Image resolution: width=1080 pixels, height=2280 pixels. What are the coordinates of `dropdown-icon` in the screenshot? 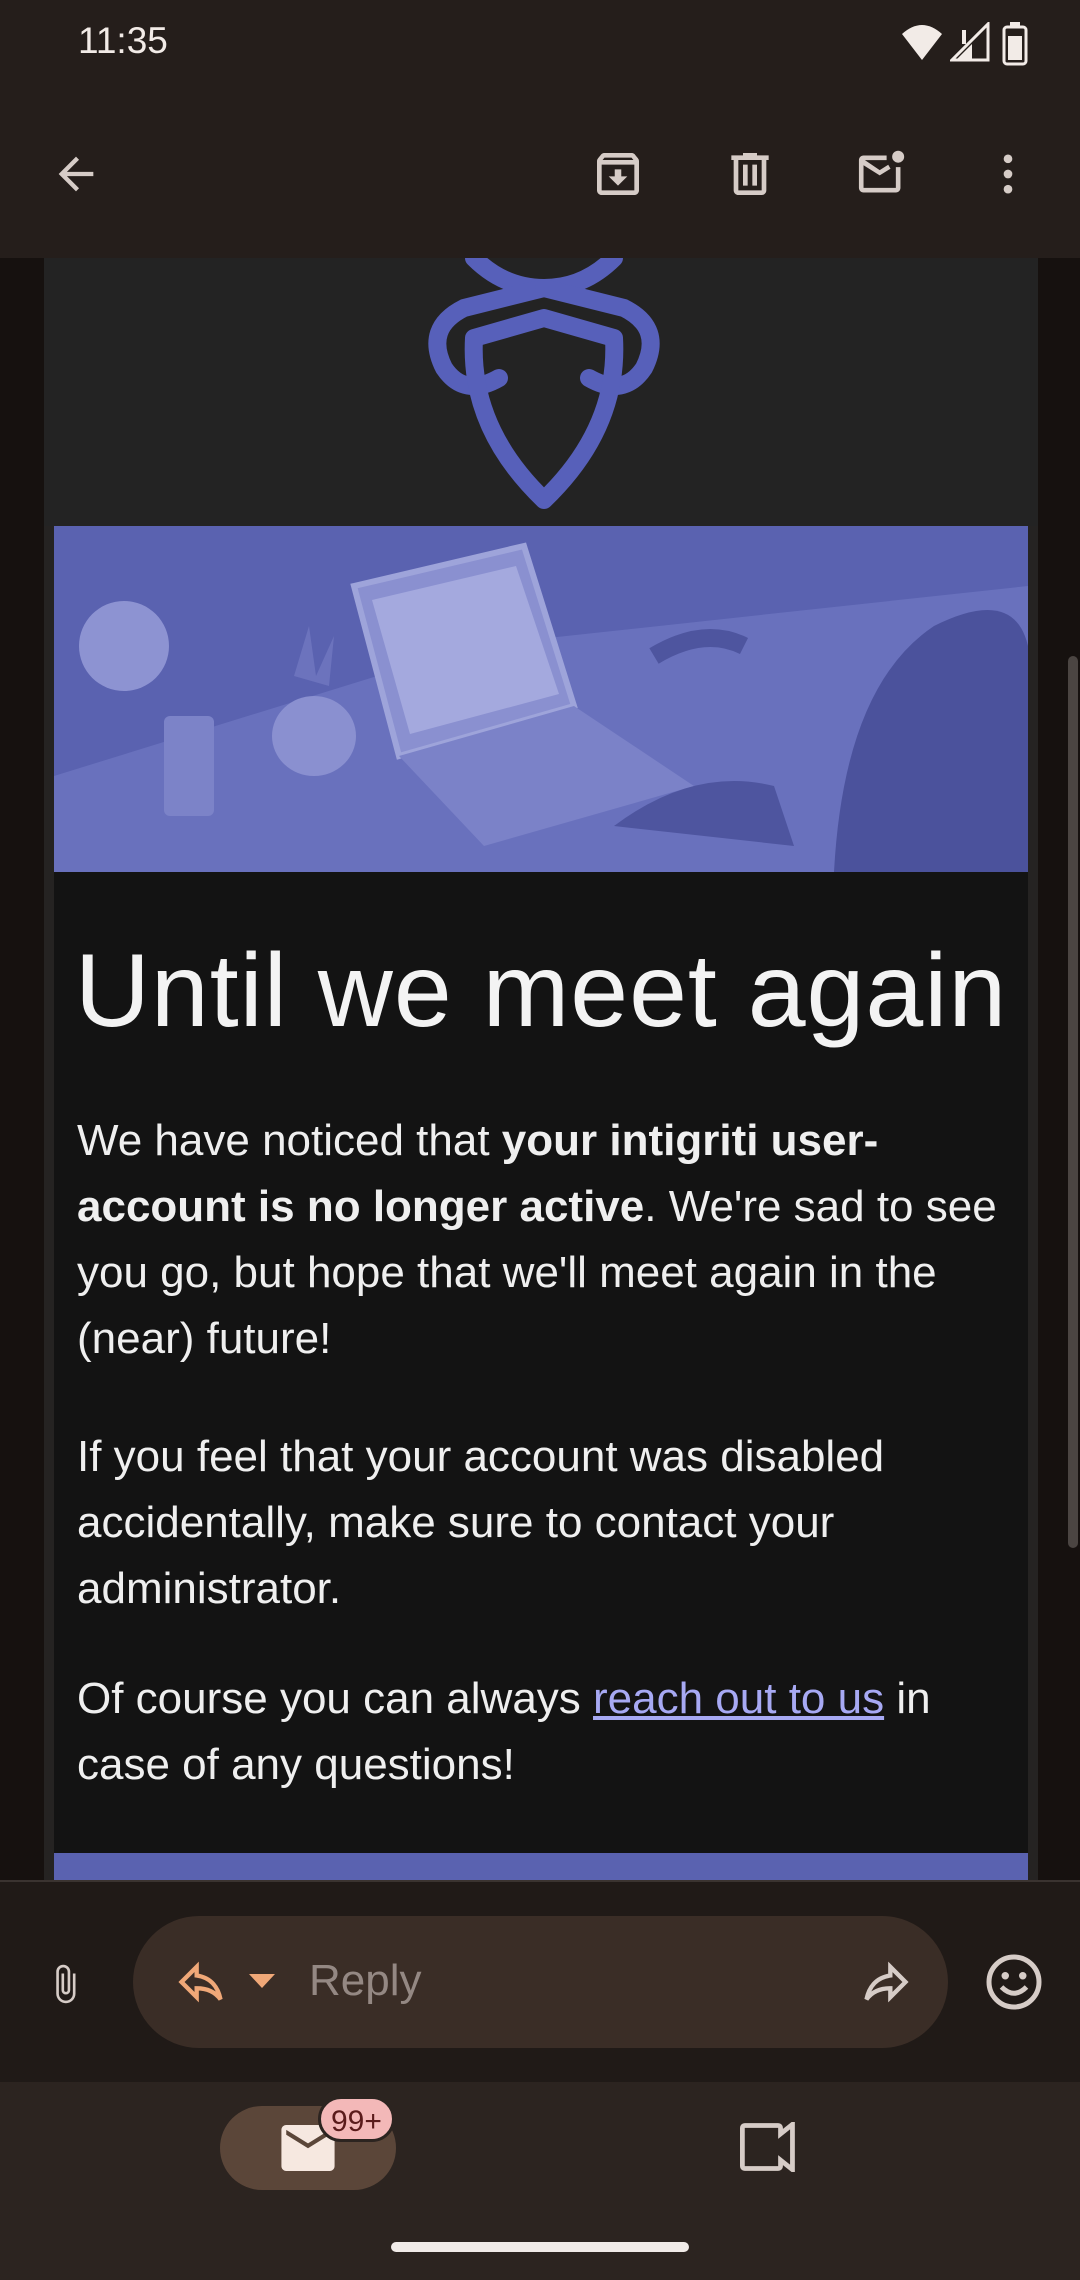 It's located at (262, 1982).